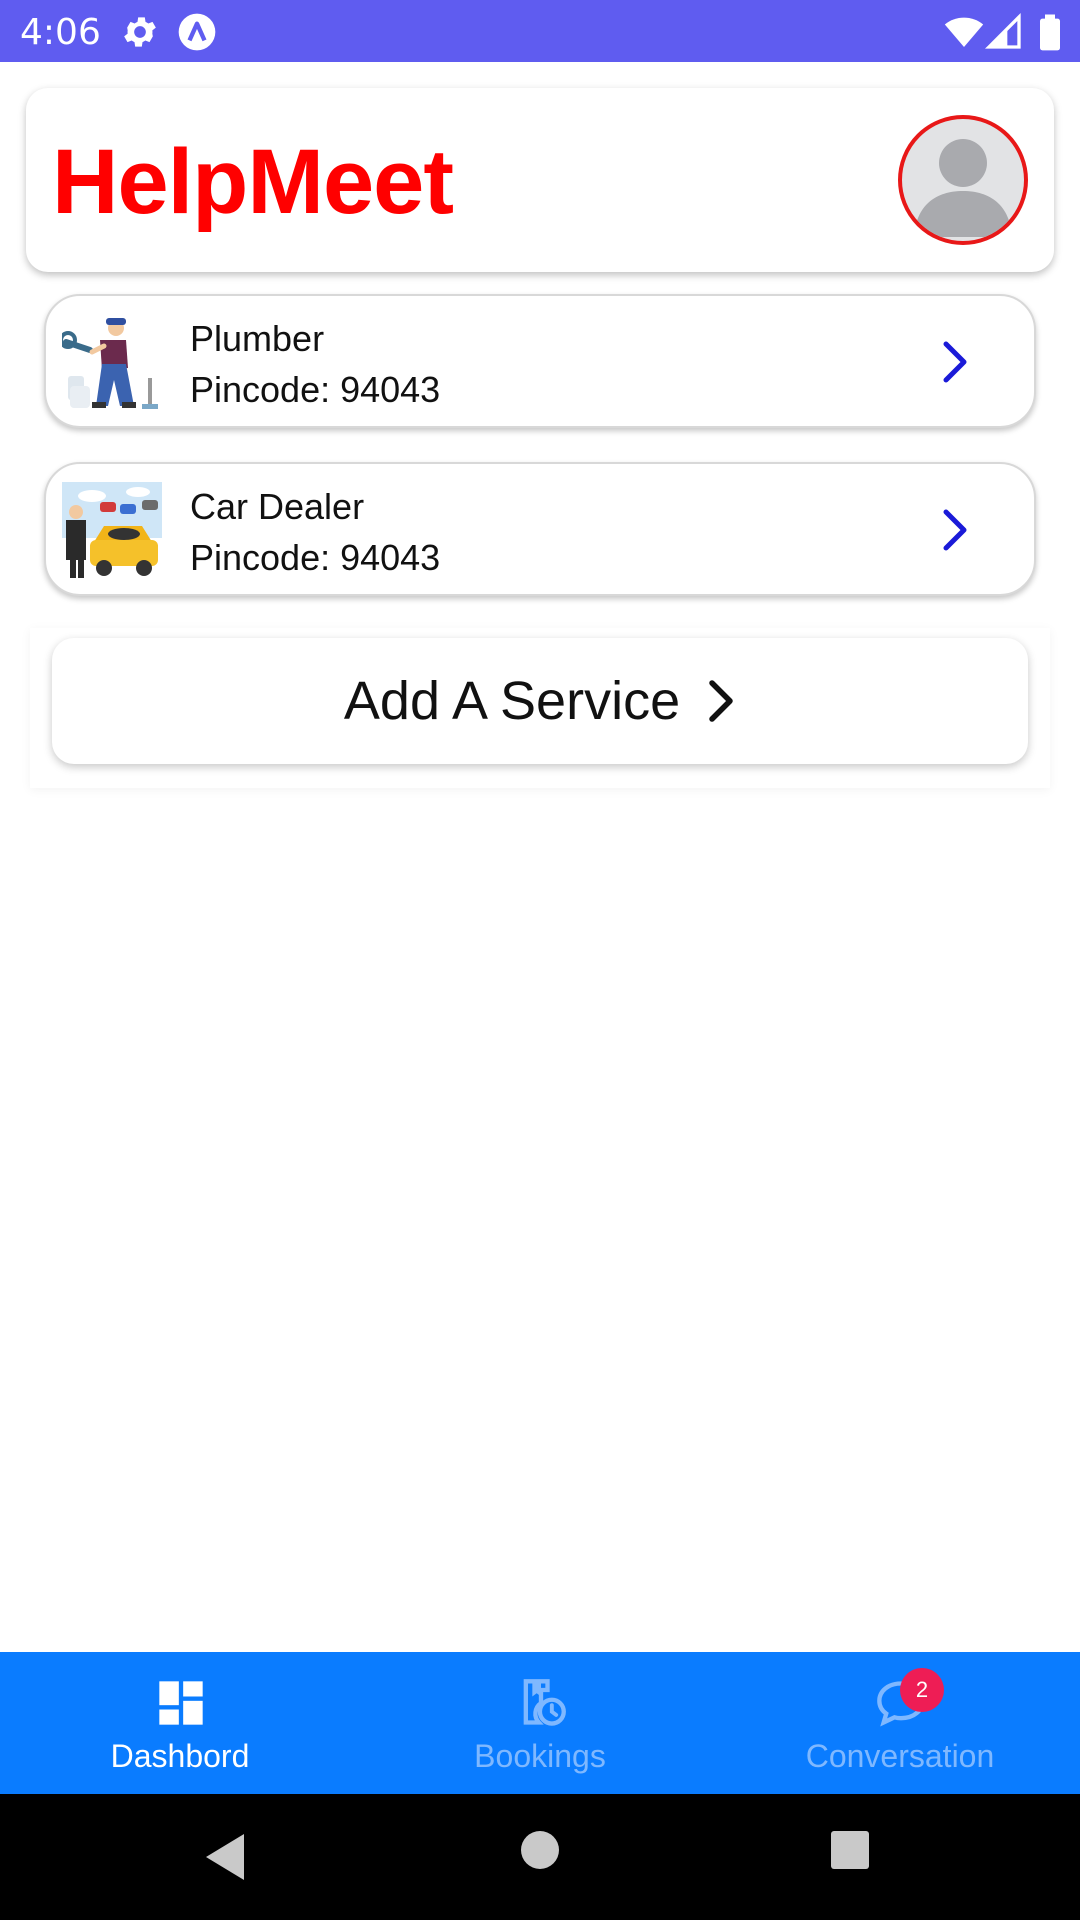  What do you see at coordinates (900, 1723) in the screenshot?
I see `nav-tab-conversation: Conversation` at bounding box center [900, 1723].